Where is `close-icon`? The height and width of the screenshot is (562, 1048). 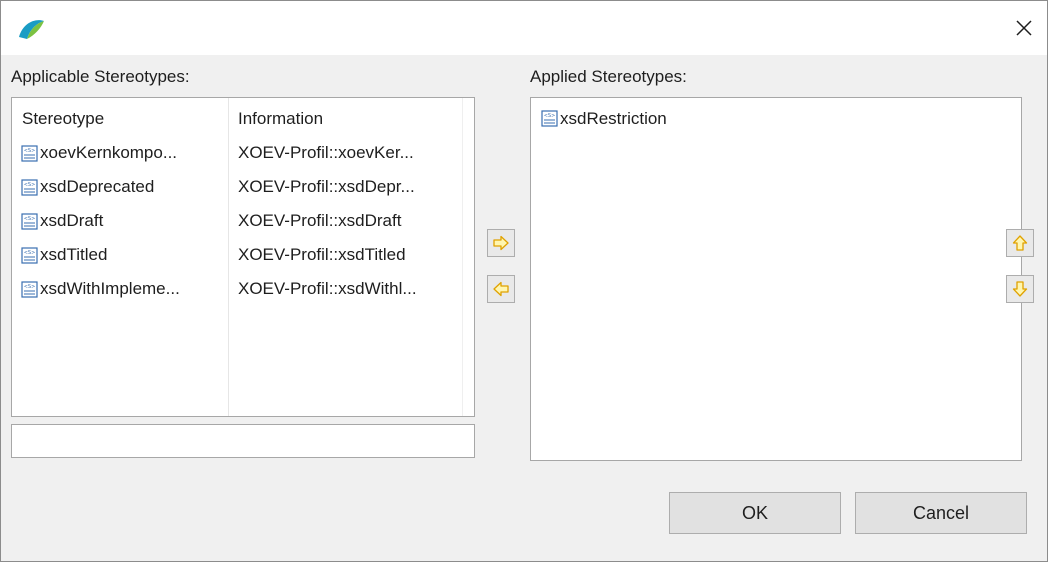 close-icon is located at coordinates (1024, 28).